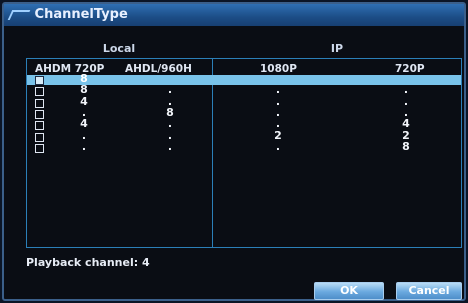  What do you see at coordinates (19, 15) in the screenshot?
I see `title-icon` at bounding box center [19, 15].